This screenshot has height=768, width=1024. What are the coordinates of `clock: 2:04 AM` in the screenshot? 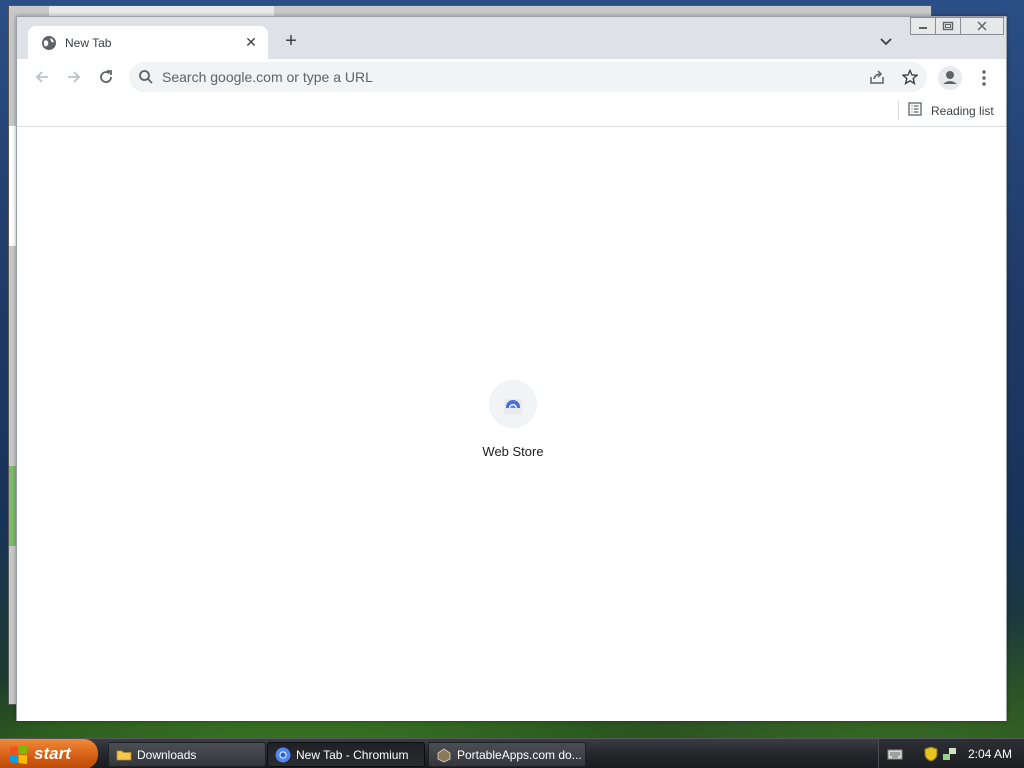 It's located at (990, 754).